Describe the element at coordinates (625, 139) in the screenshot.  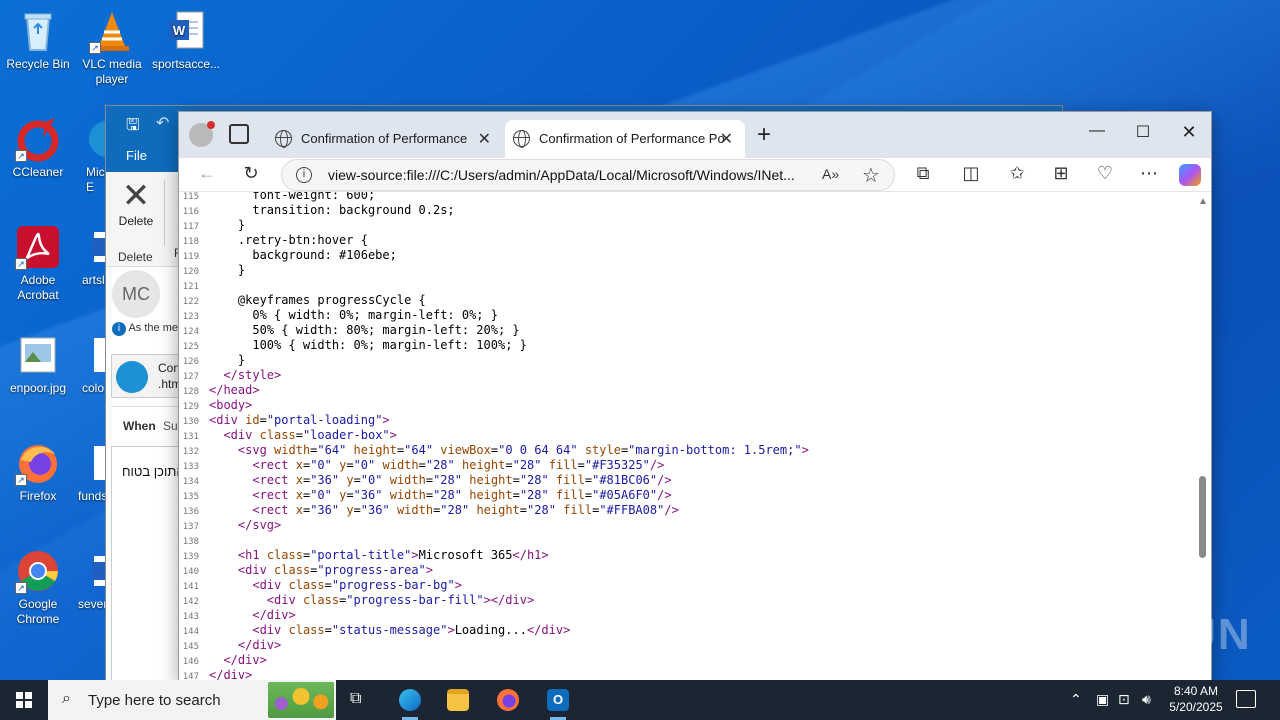
I see `tab-confirmation-2-active: Confirmation of Performance Port ✕` at that location.